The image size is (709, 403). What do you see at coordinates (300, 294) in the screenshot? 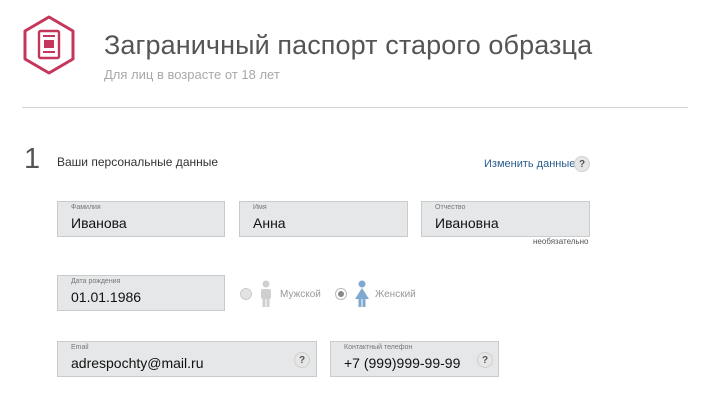
I see `gender-male-label: Мужской` at bounding box center [300, 294].